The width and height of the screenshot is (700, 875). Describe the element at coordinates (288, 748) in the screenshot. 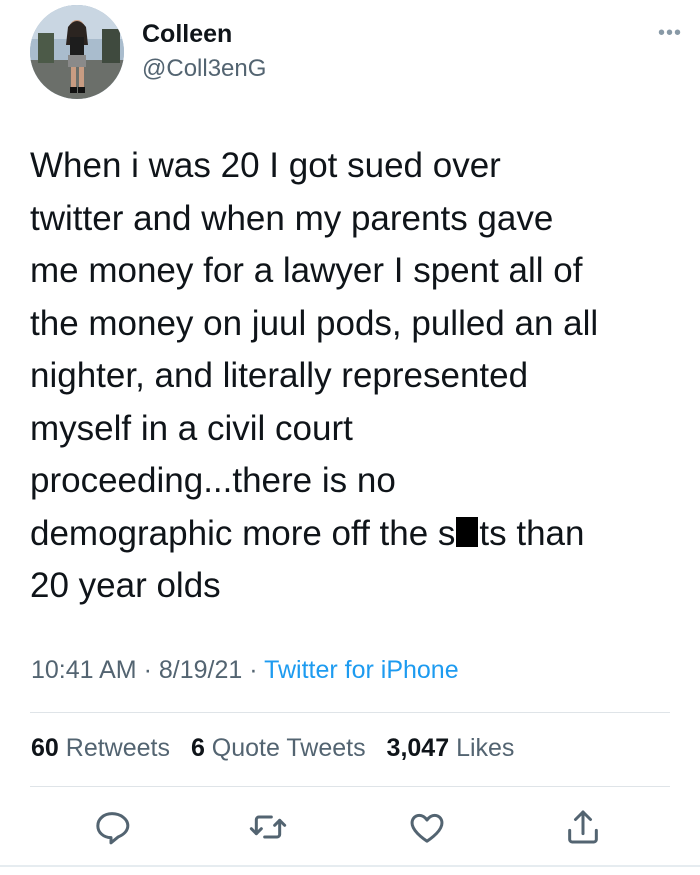

I see `quote-tweets-label: Quote Tweets` at that location.